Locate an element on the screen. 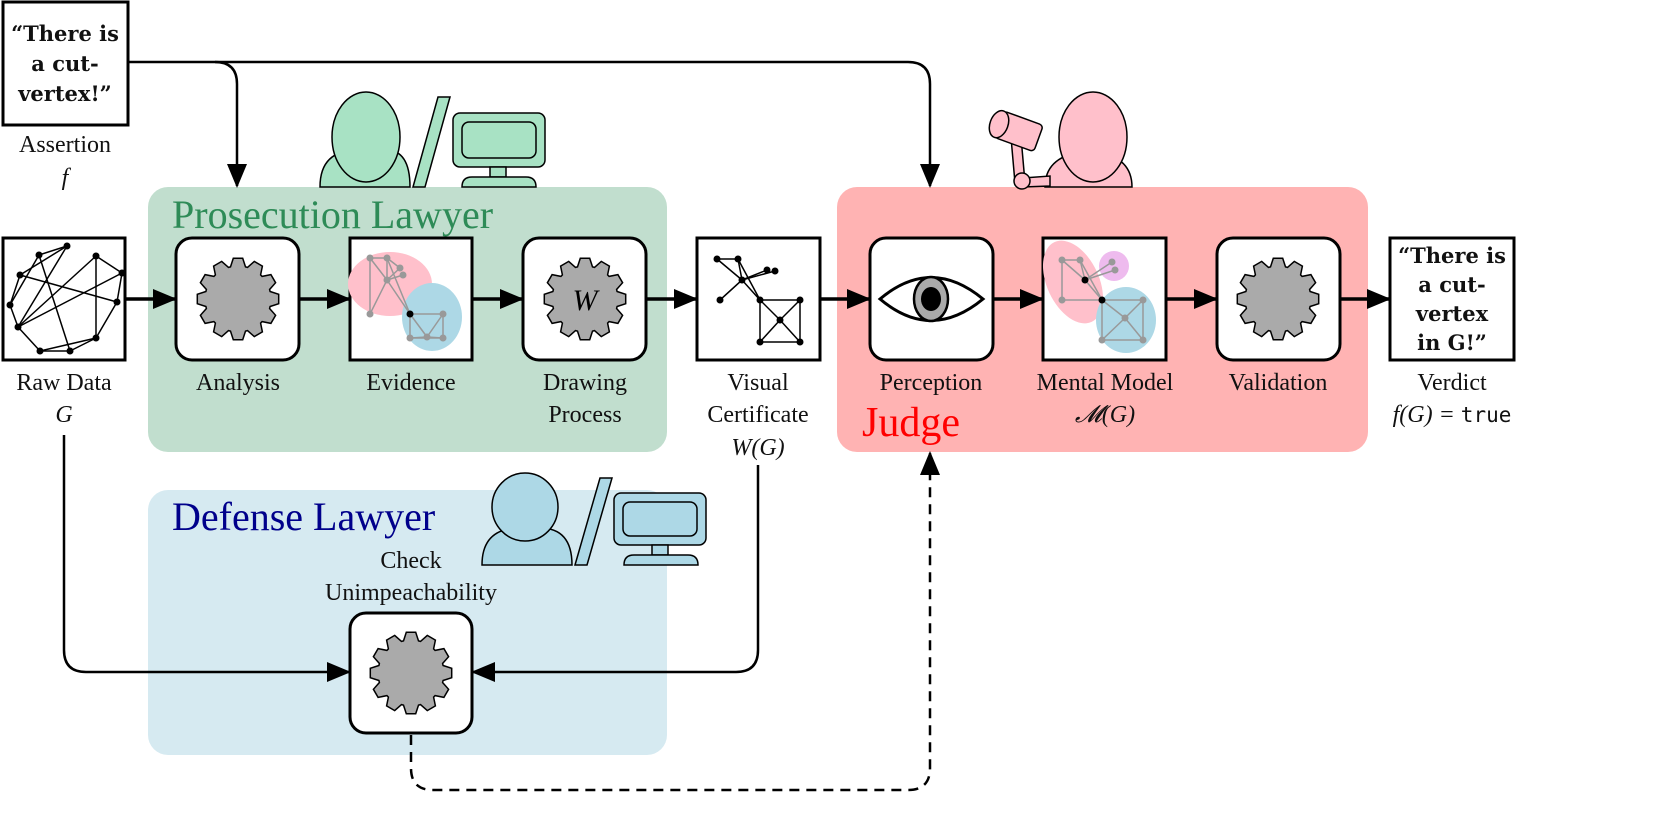  evidence-label: Evidence is located at coordinates (410, 383).